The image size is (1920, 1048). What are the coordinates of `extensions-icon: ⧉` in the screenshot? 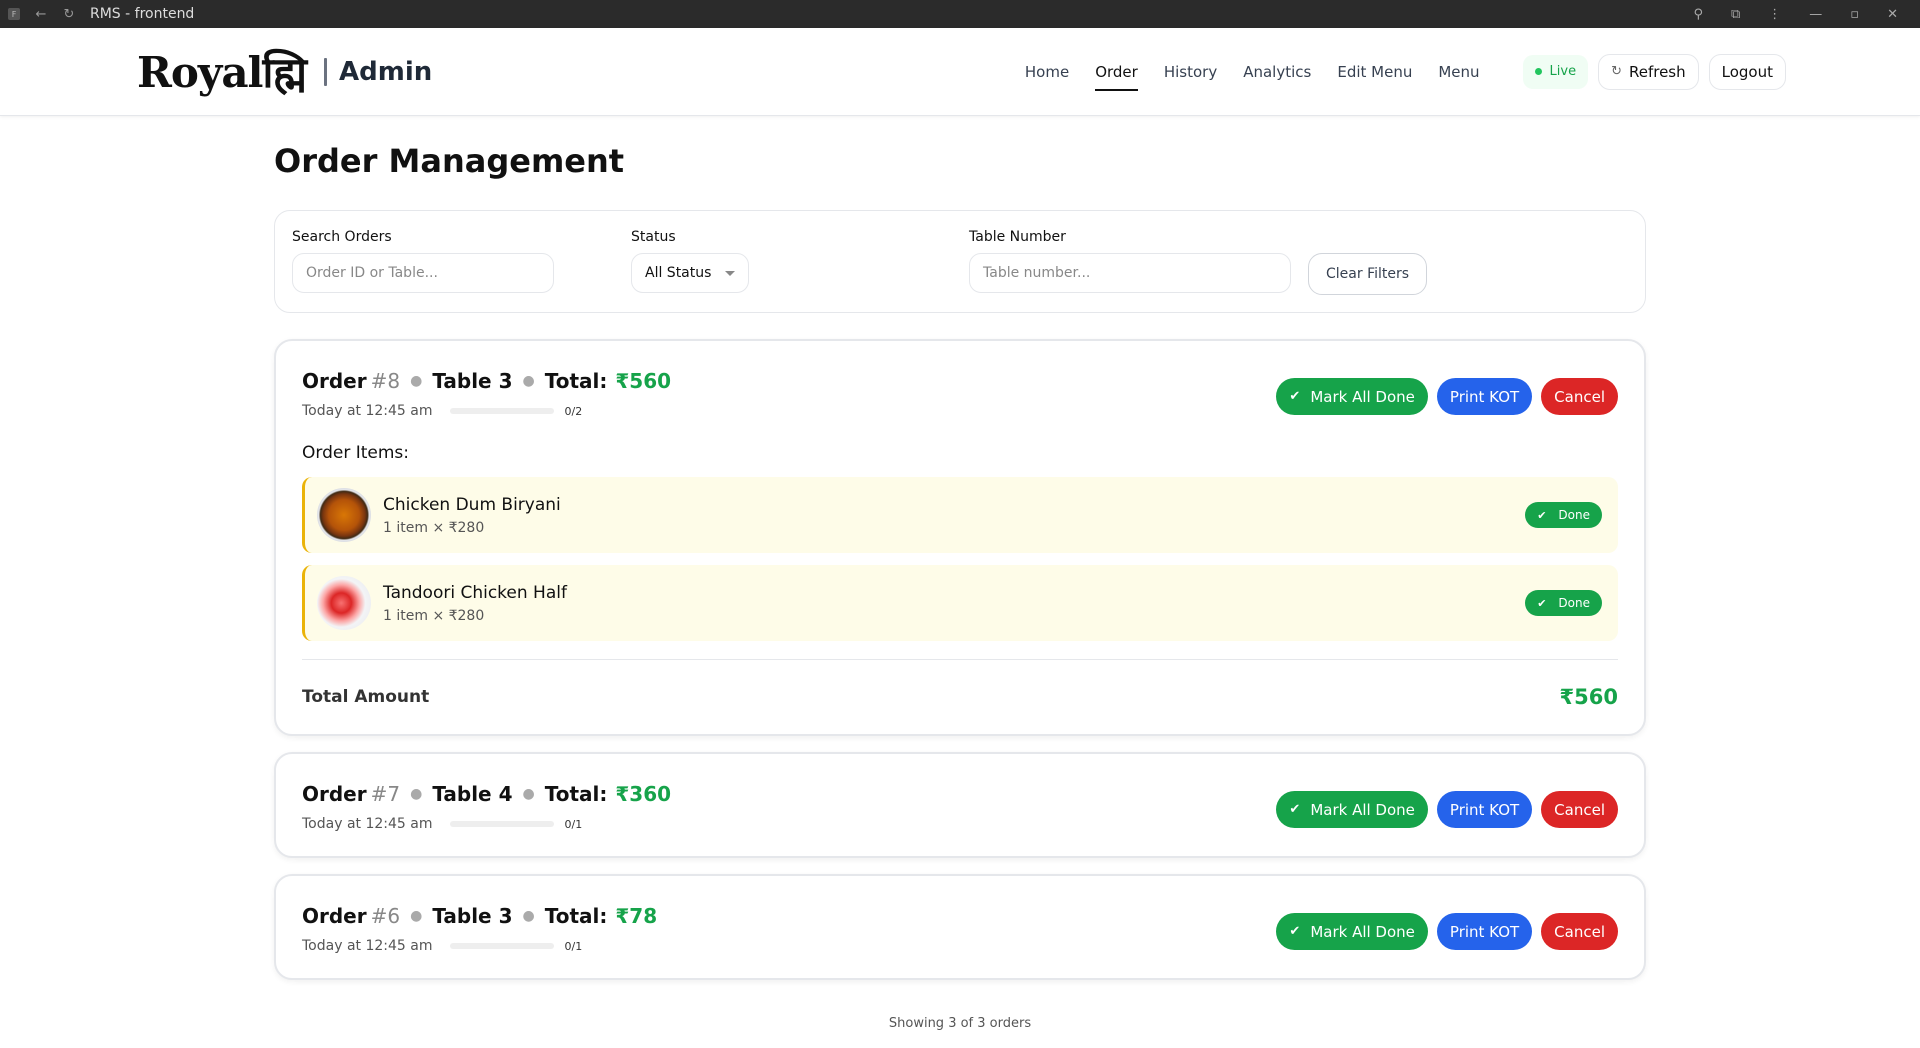 It's located at (1735, 14).